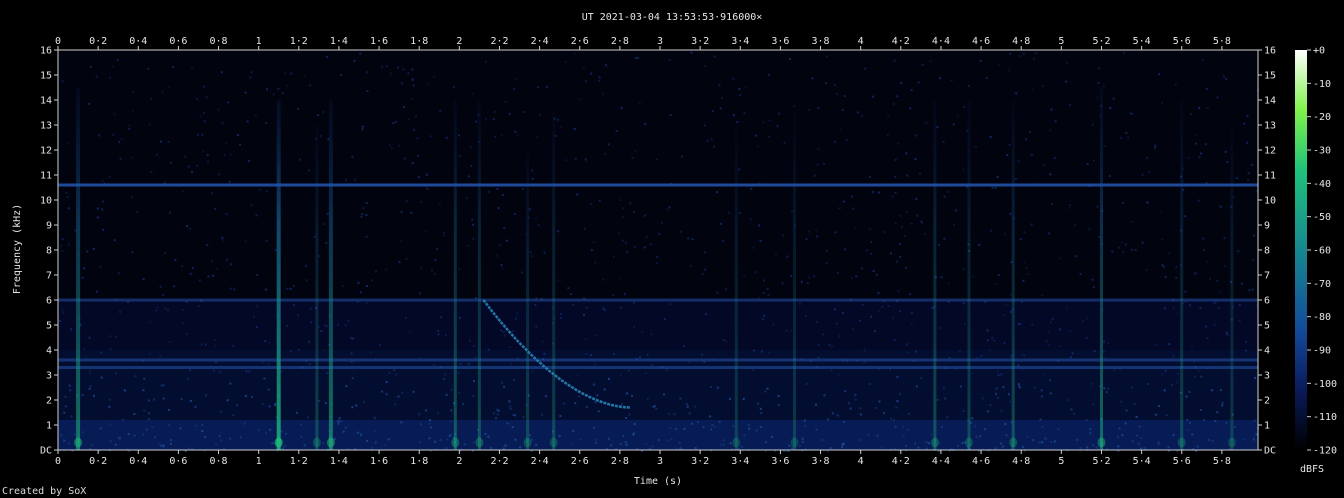  Describe the element at coordinates (821, 41) in the screenshot. I see `x-tick-label: 3·8` at that location.